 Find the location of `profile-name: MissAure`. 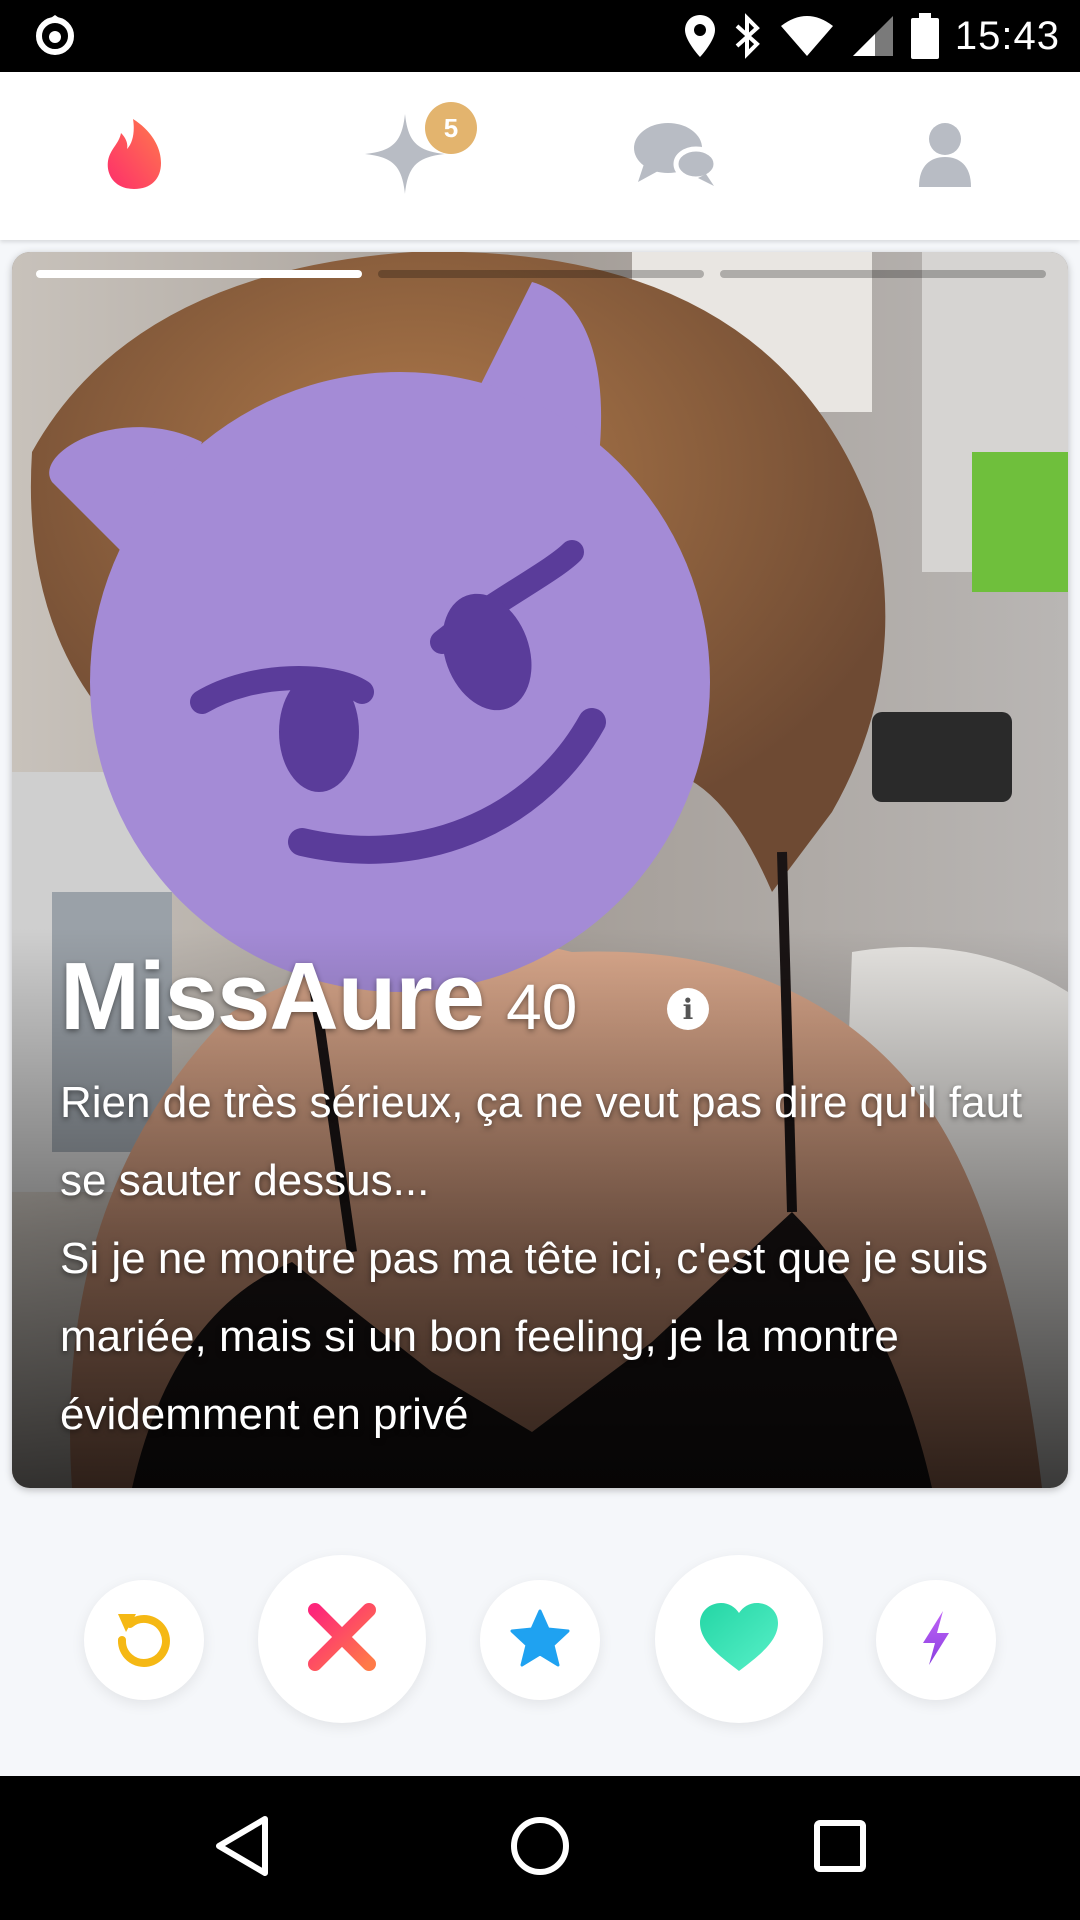

profile-name: MissAure is located at coordinates (272, 996).